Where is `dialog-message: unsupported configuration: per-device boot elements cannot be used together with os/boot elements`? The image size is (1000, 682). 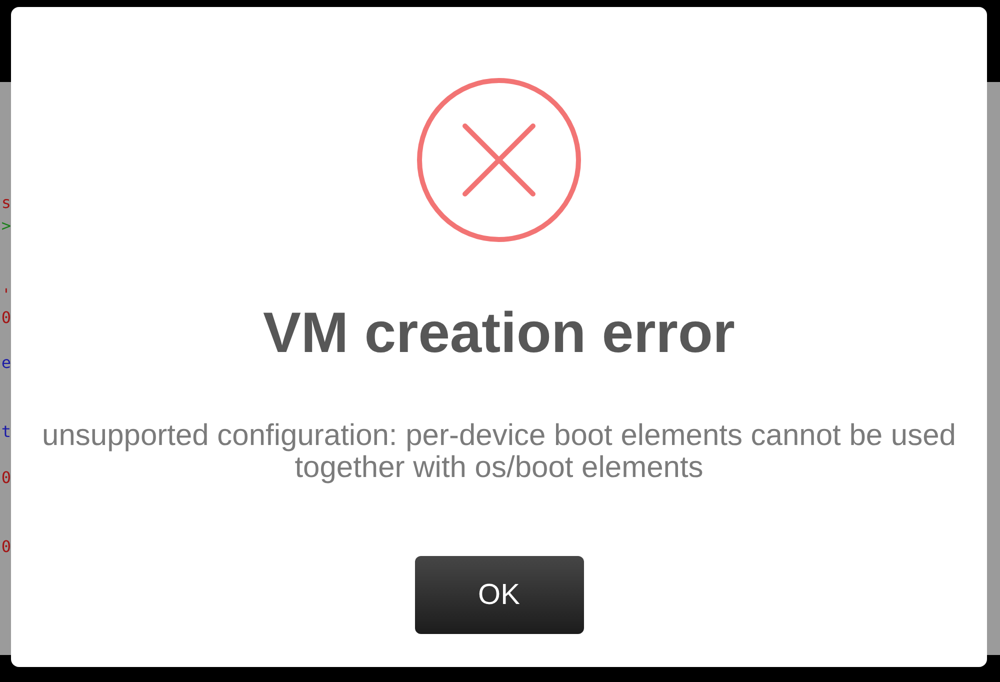 dialog-message: unsupported configuration: per-device boot elements cannot be used together with os/boot elements is located at coordinates (499, 452).